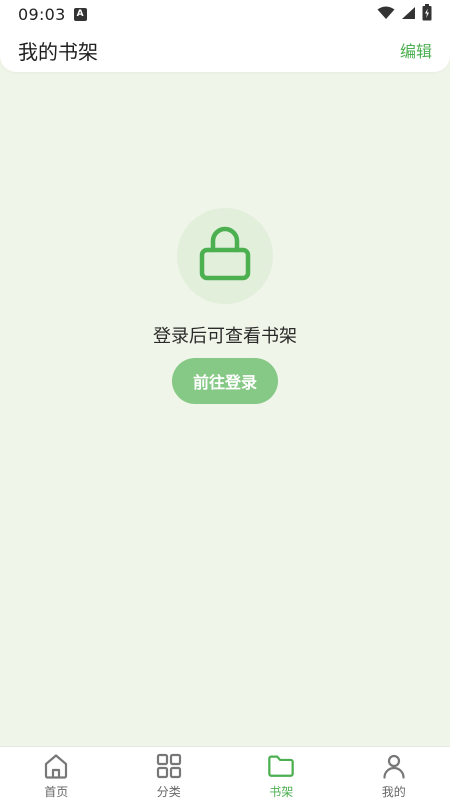 Image resolution: width=450 pixels, height=800 pixels. What do you see at coordinates (427, 14) in the screenshot?
I see `battery-icon` at bounding box center [427, 14].